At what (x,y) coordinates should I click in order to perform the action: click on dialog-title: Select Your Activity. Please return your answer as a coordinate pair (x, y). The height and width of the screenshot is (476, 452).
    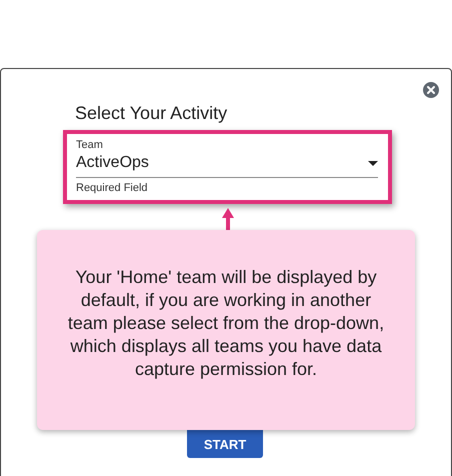
    Looking at the image, I should click on (151, 113).